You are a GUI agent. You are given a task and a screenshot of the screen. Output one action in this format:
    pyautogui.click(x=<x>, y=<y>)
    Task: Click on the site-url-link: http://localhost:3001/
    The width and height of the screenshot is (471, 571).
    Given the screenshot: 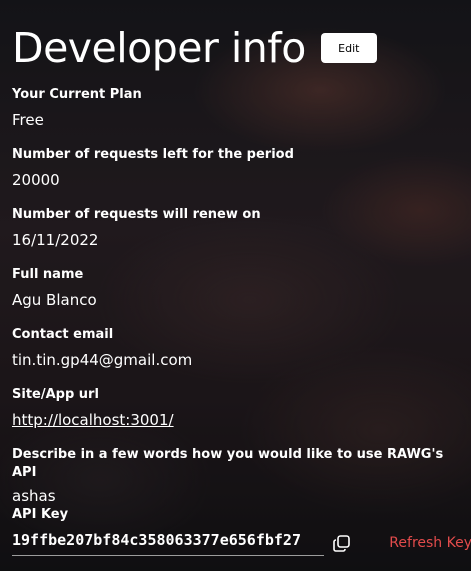 What is the action you would take?
    pyautogui.click(x=93, y=420)
    